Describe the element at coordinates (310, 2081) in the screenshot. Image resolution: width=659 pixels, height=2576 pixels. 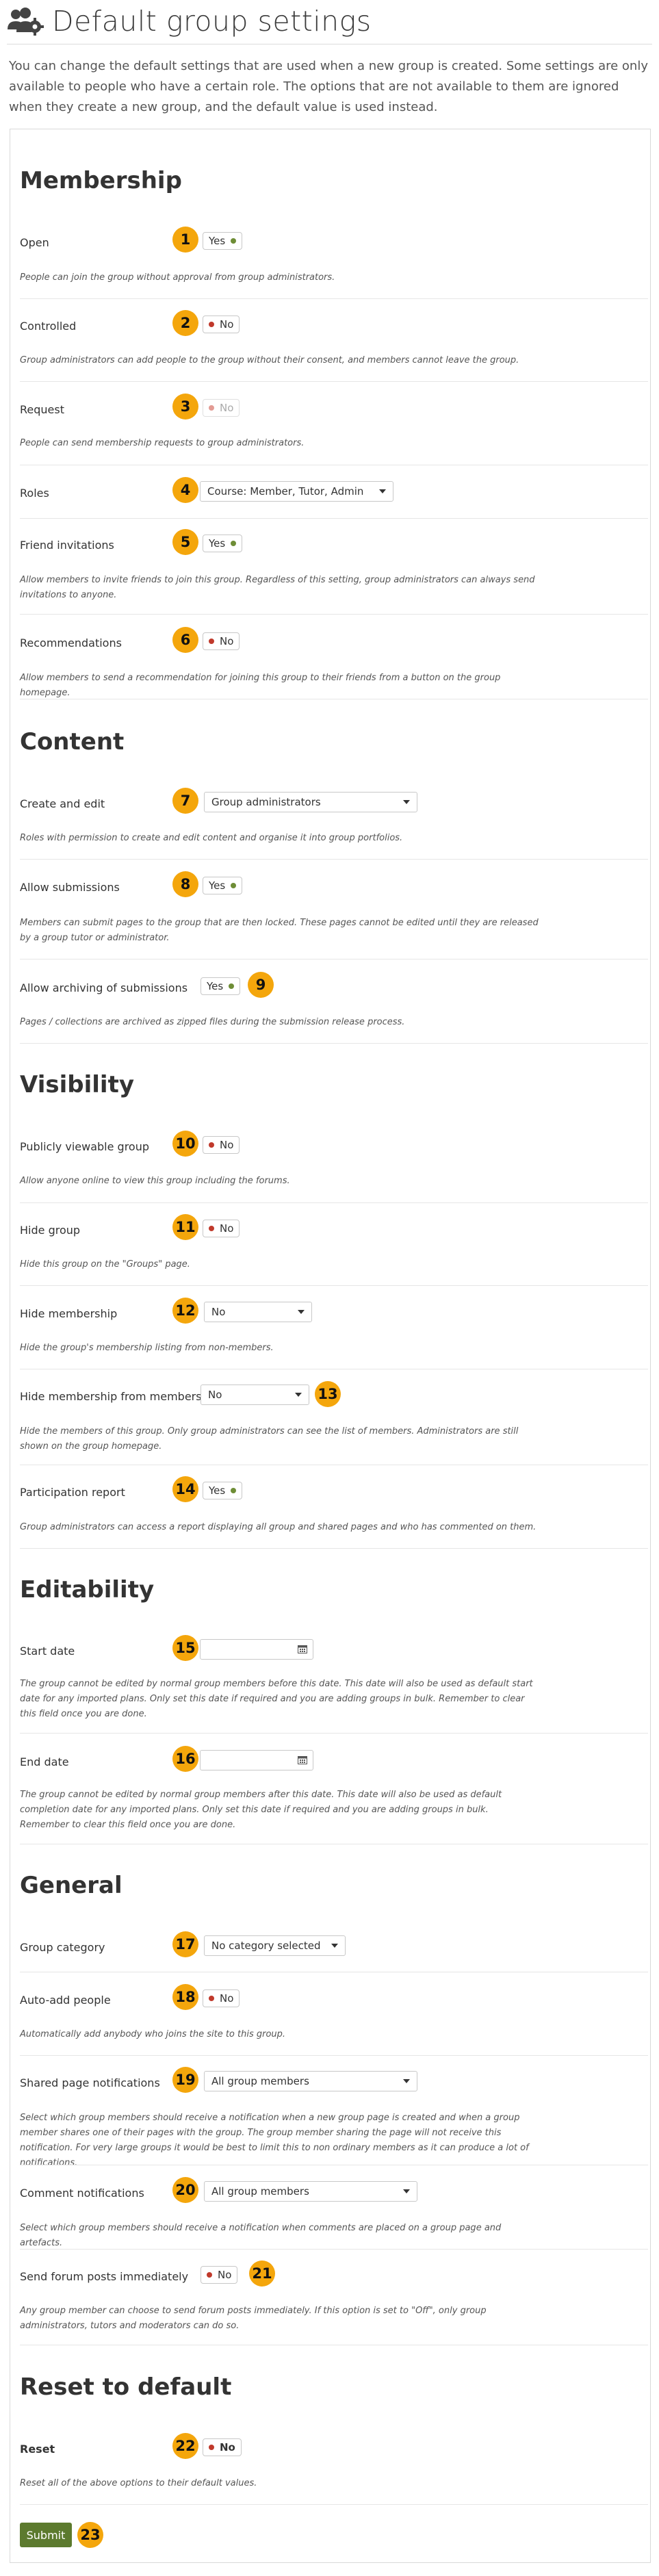
I see `shared-page-notifications-select: All group members` at that location.